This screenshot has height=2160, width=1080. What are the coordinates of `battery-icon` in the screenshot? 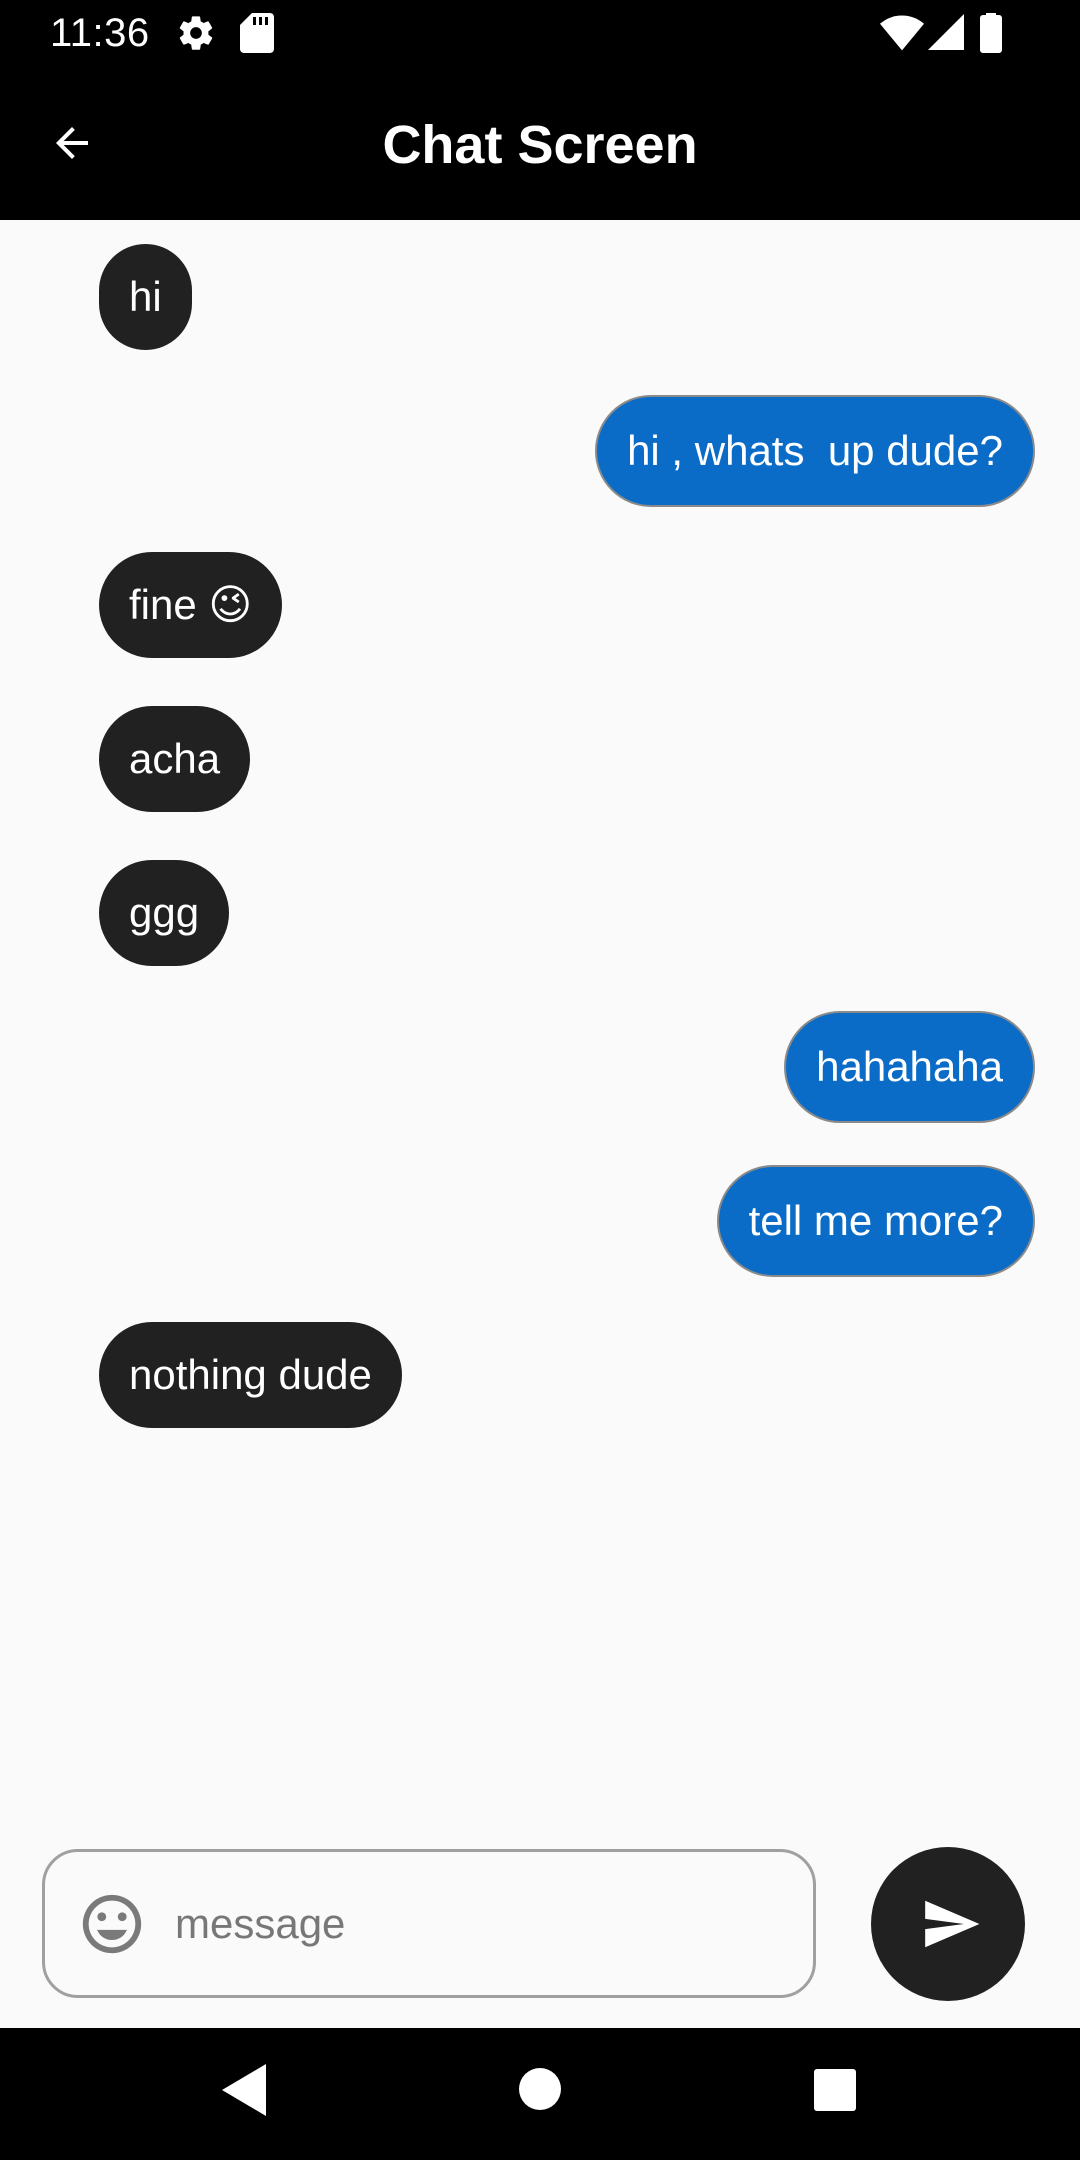 It's located at (991, 35).